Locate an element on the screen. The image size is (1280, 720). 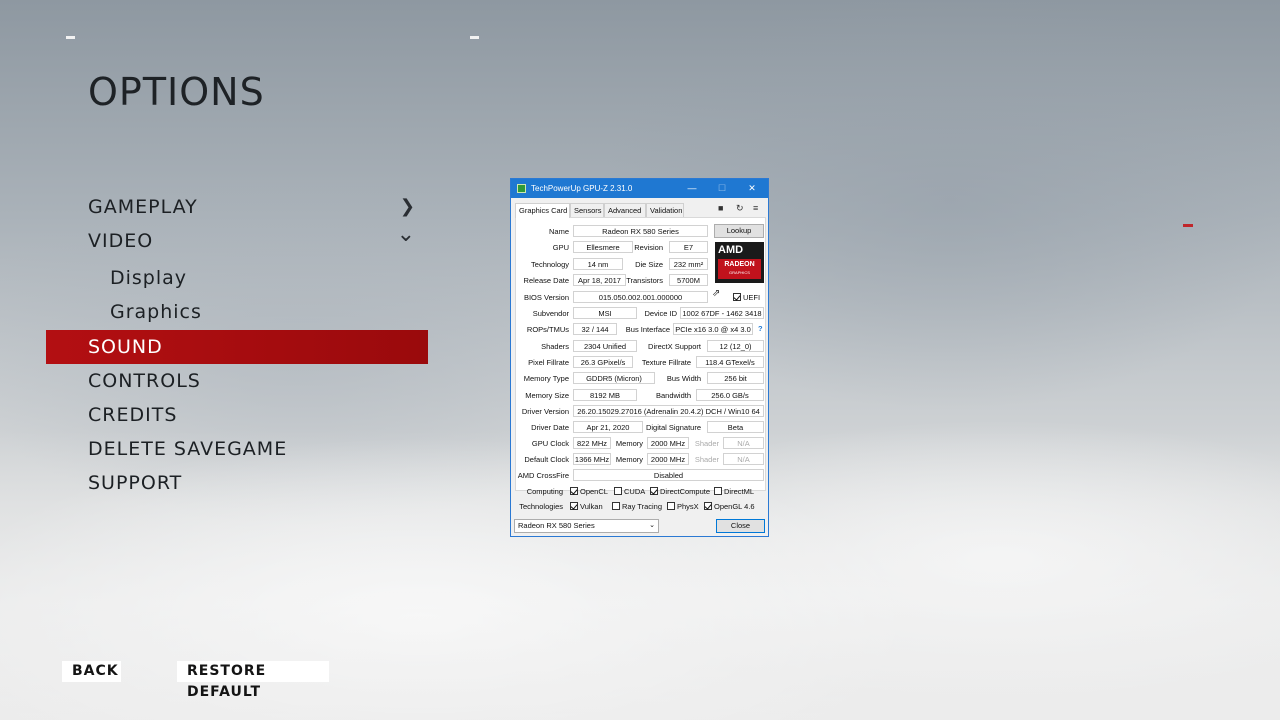
menu-item-sound: SOUND is located at coordinates (237, 347).